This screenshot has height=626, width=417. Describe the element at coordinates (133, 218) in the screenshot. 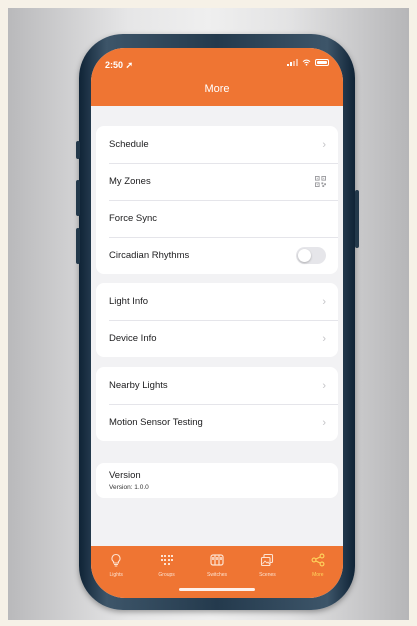

I see `force-sync-label: Force Sync` at that location.